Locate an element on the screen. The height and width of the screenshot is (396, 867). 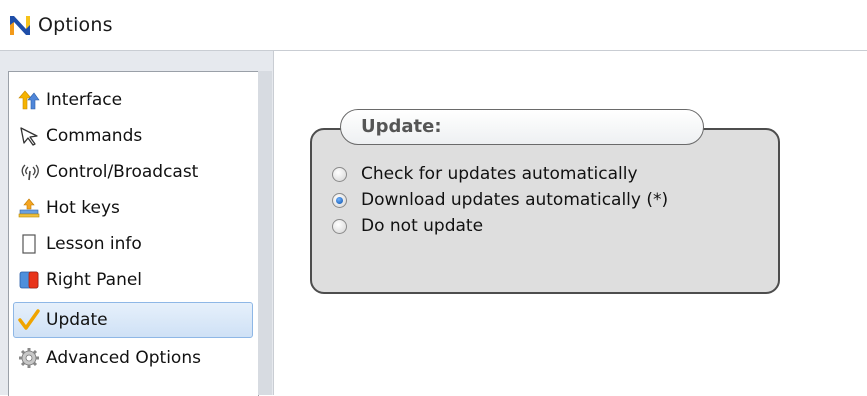
sidebar-item-label: Lesson info is located at coordinates (94, 244).